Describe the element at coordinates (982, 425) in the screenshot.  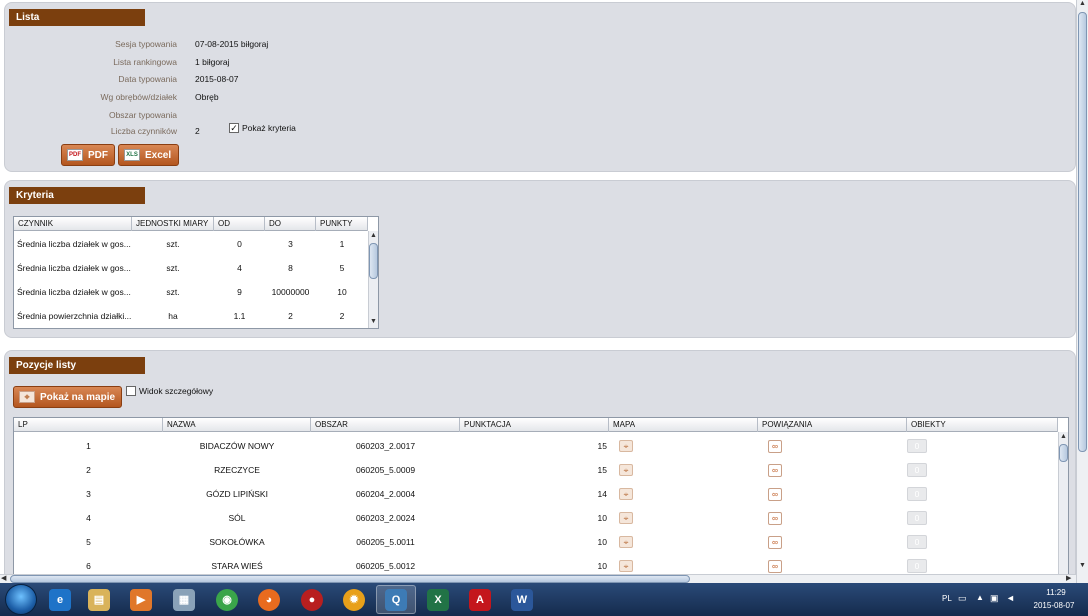
I see `positions-col-obiekty: OBIEKTY` at that location.